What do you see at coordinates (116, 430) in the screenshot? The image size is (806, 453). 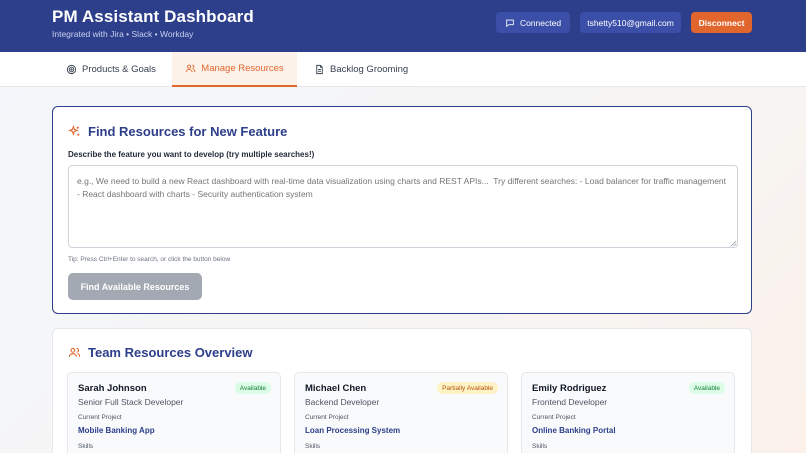 I see `current-project-link: Mobile Banking App` at bounding box center [116, 430].